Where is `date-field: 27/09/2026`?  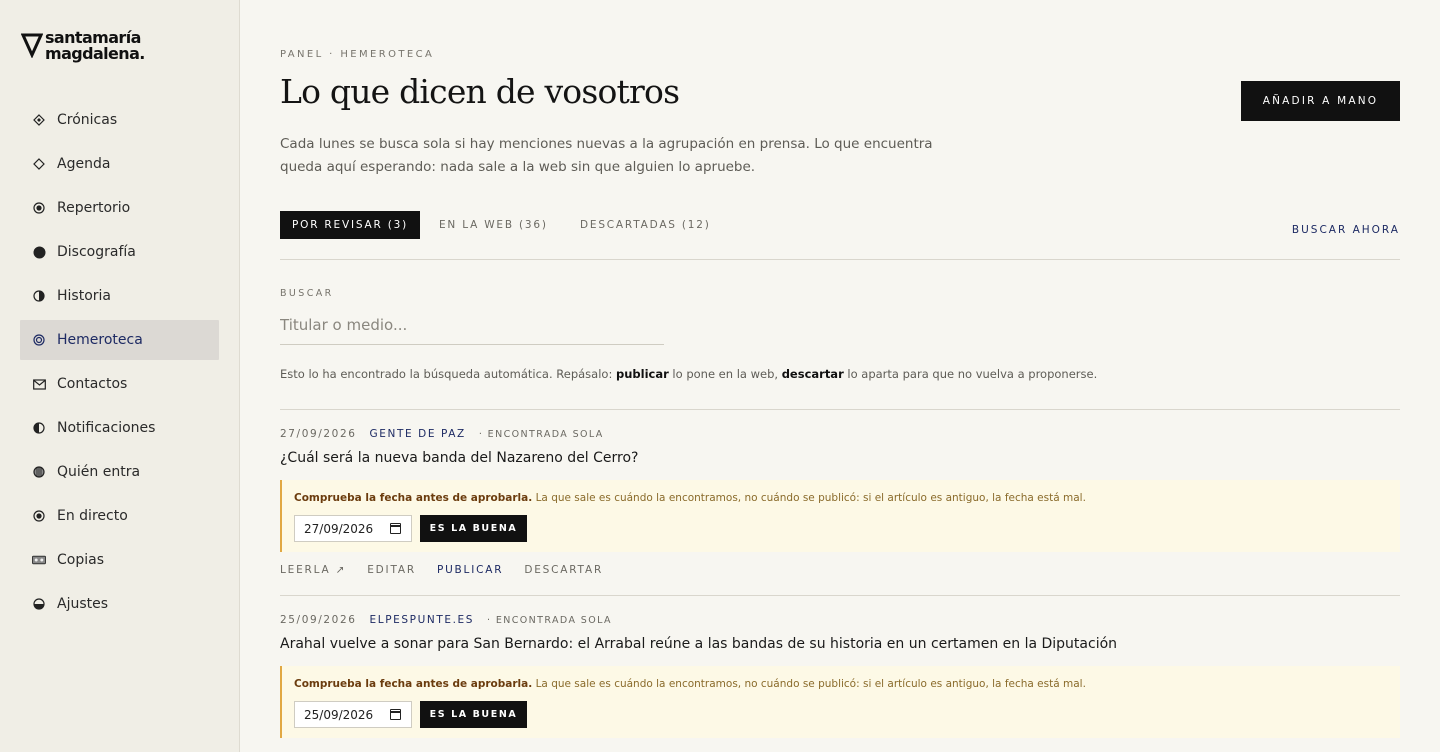
date-field: 27/09/2026 is located at coordinates (353, 528).